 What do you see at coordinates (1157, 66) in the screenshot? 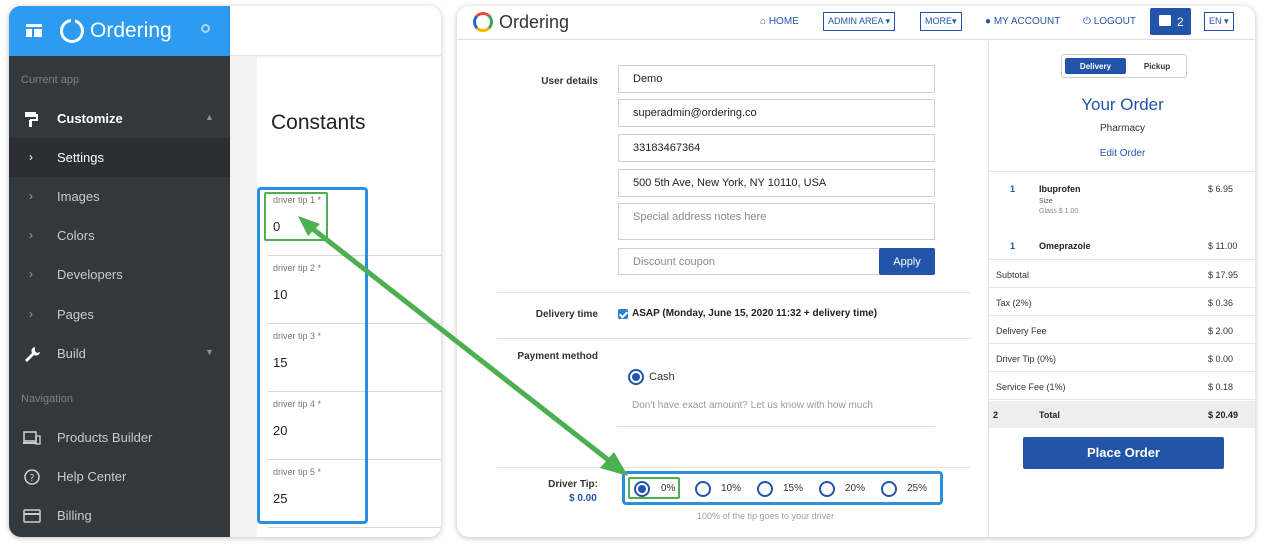
I see `pickup-tab: Pickup` at bounding box center [1157, 66].